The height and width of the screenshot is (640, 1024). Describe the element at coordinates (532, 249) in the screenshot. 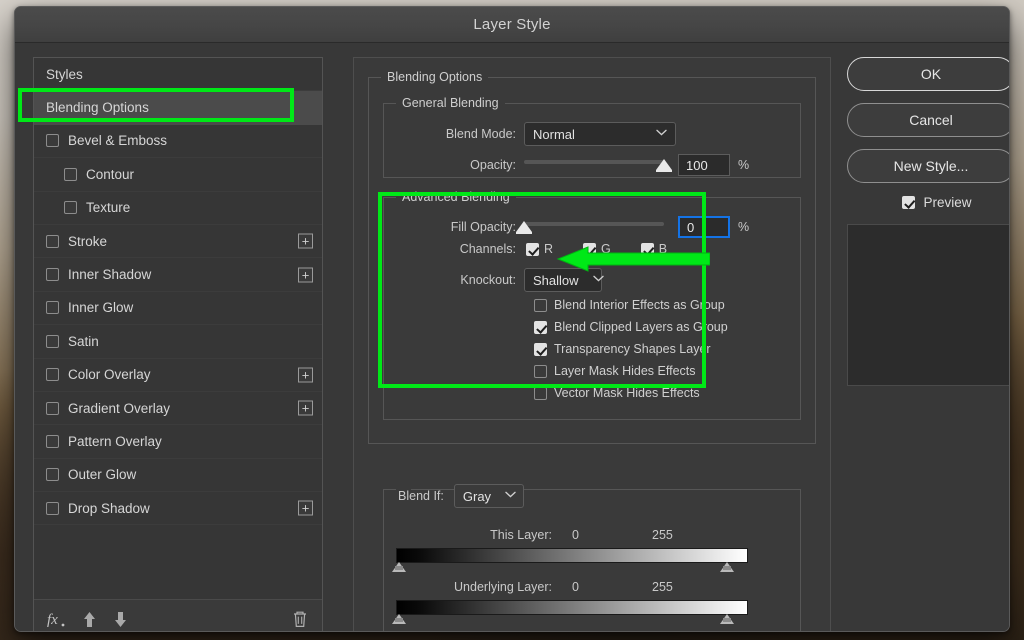

I see `channel-r-checkbox` at that location.